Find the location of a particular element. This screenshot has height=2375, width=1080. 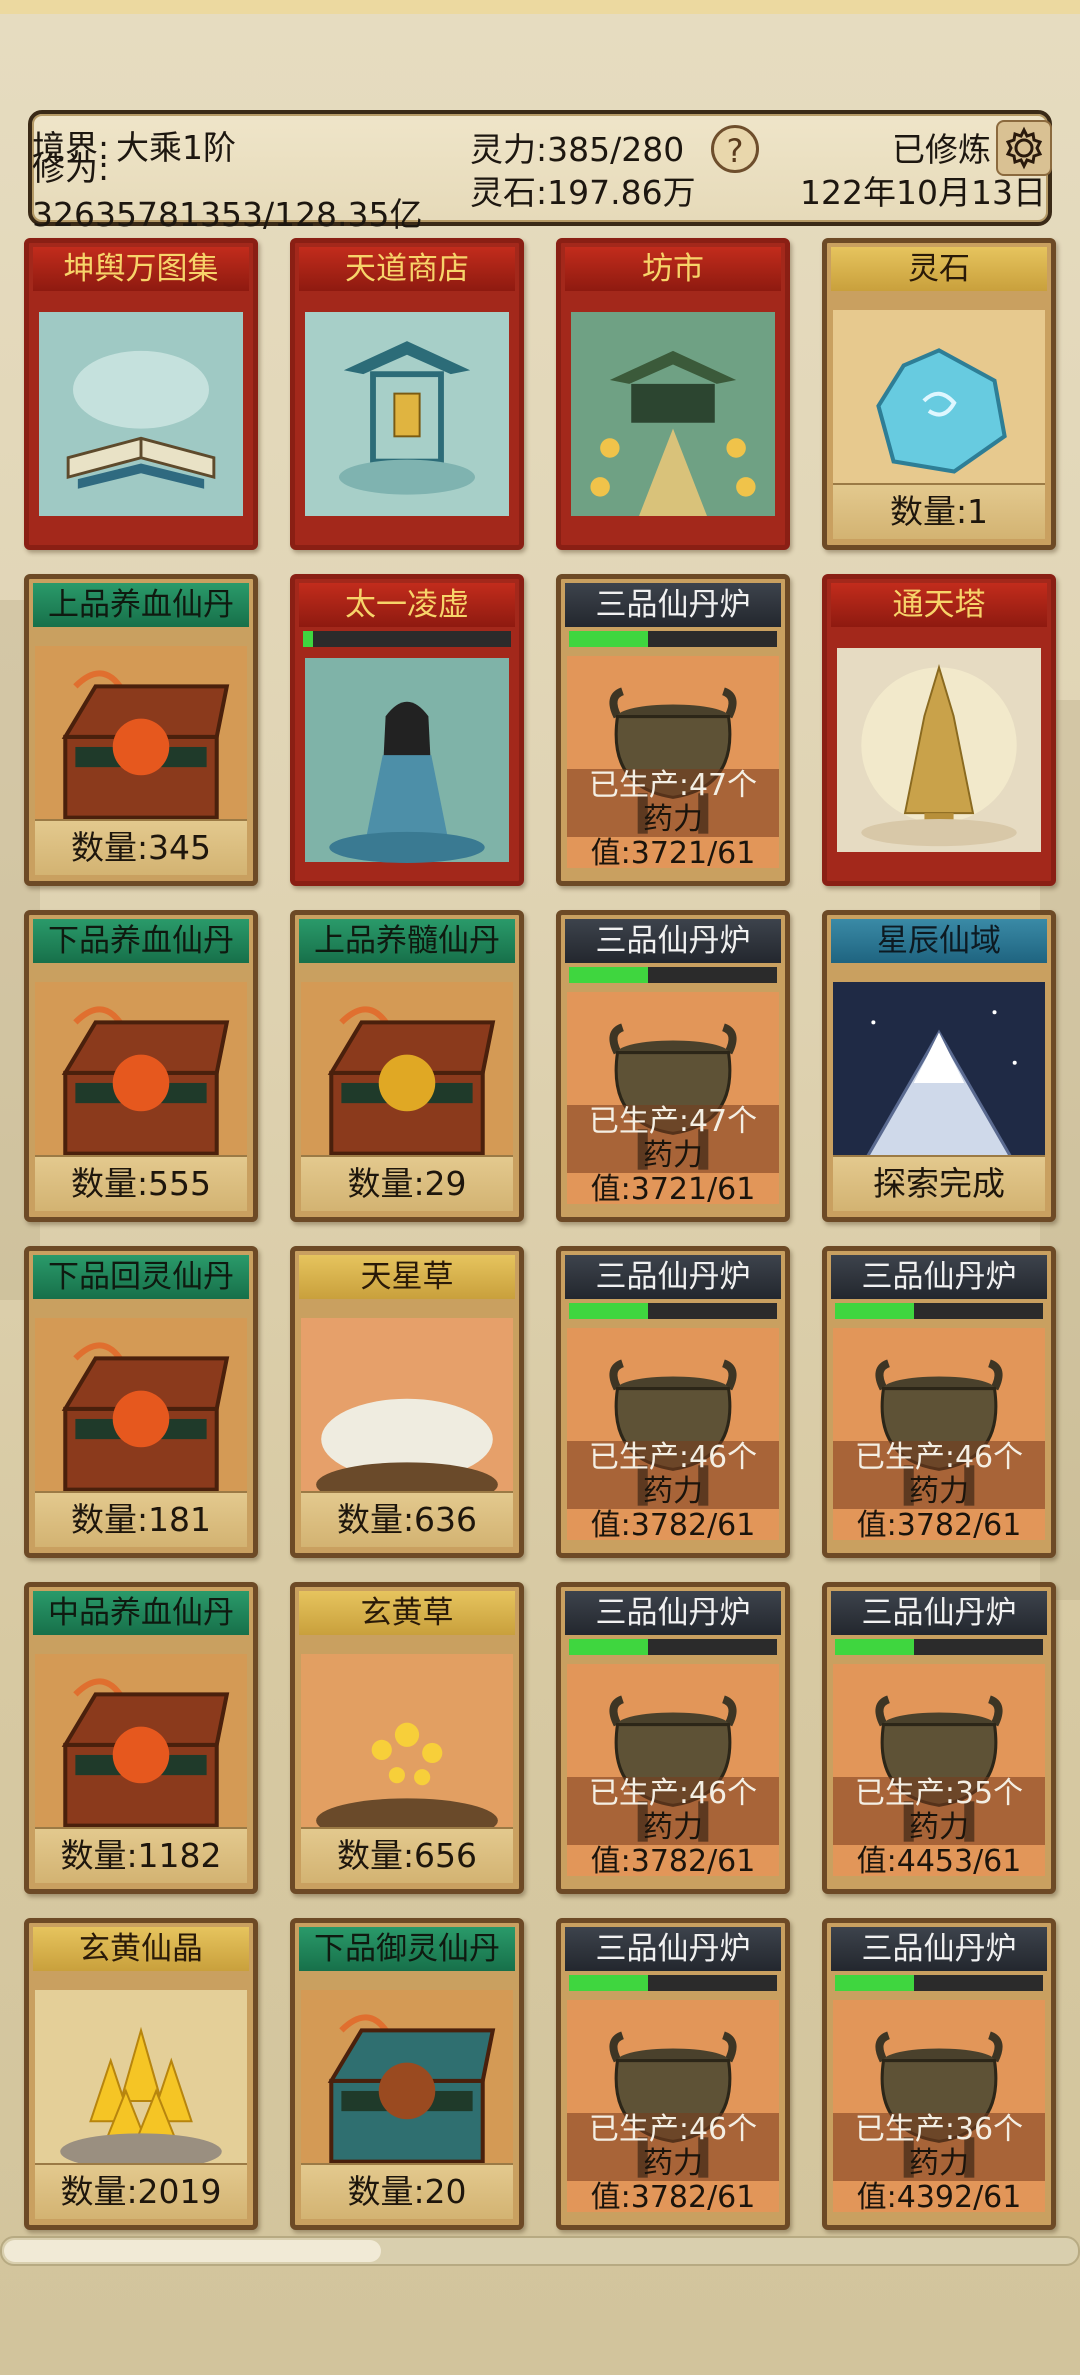

card-herb-white: 天星草数量:636 is located at coordinates (407, 1402).